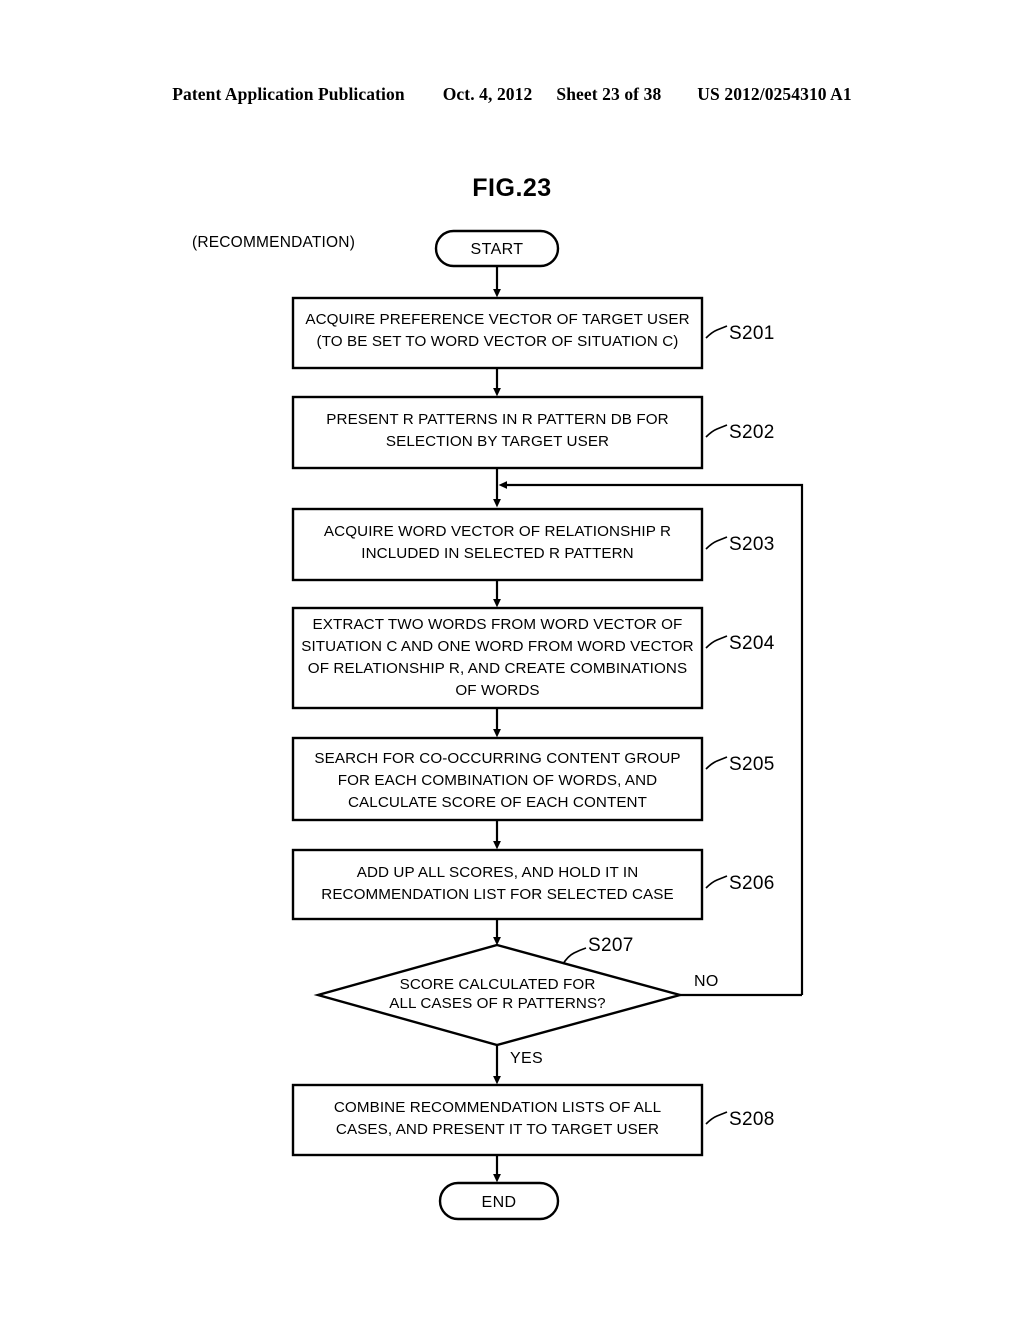  What do you see at coordinates (497, 319) in the screenshot?
I see `s201-line-1: ACQUIRE PREFERENCE VECTOR OF TARGET USER` at bounding box center [497, 319].